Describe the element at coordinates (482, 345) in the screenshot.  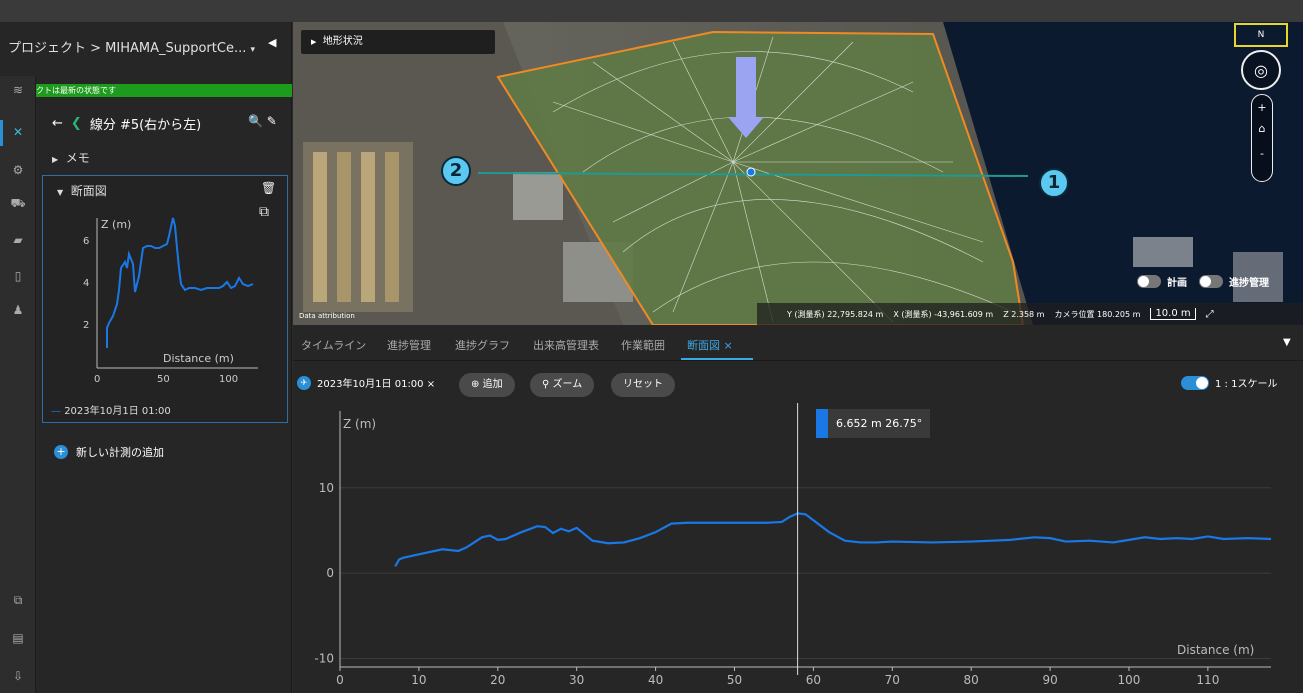
I see `tab-progress-graph: 進捗グラフ` at that location.